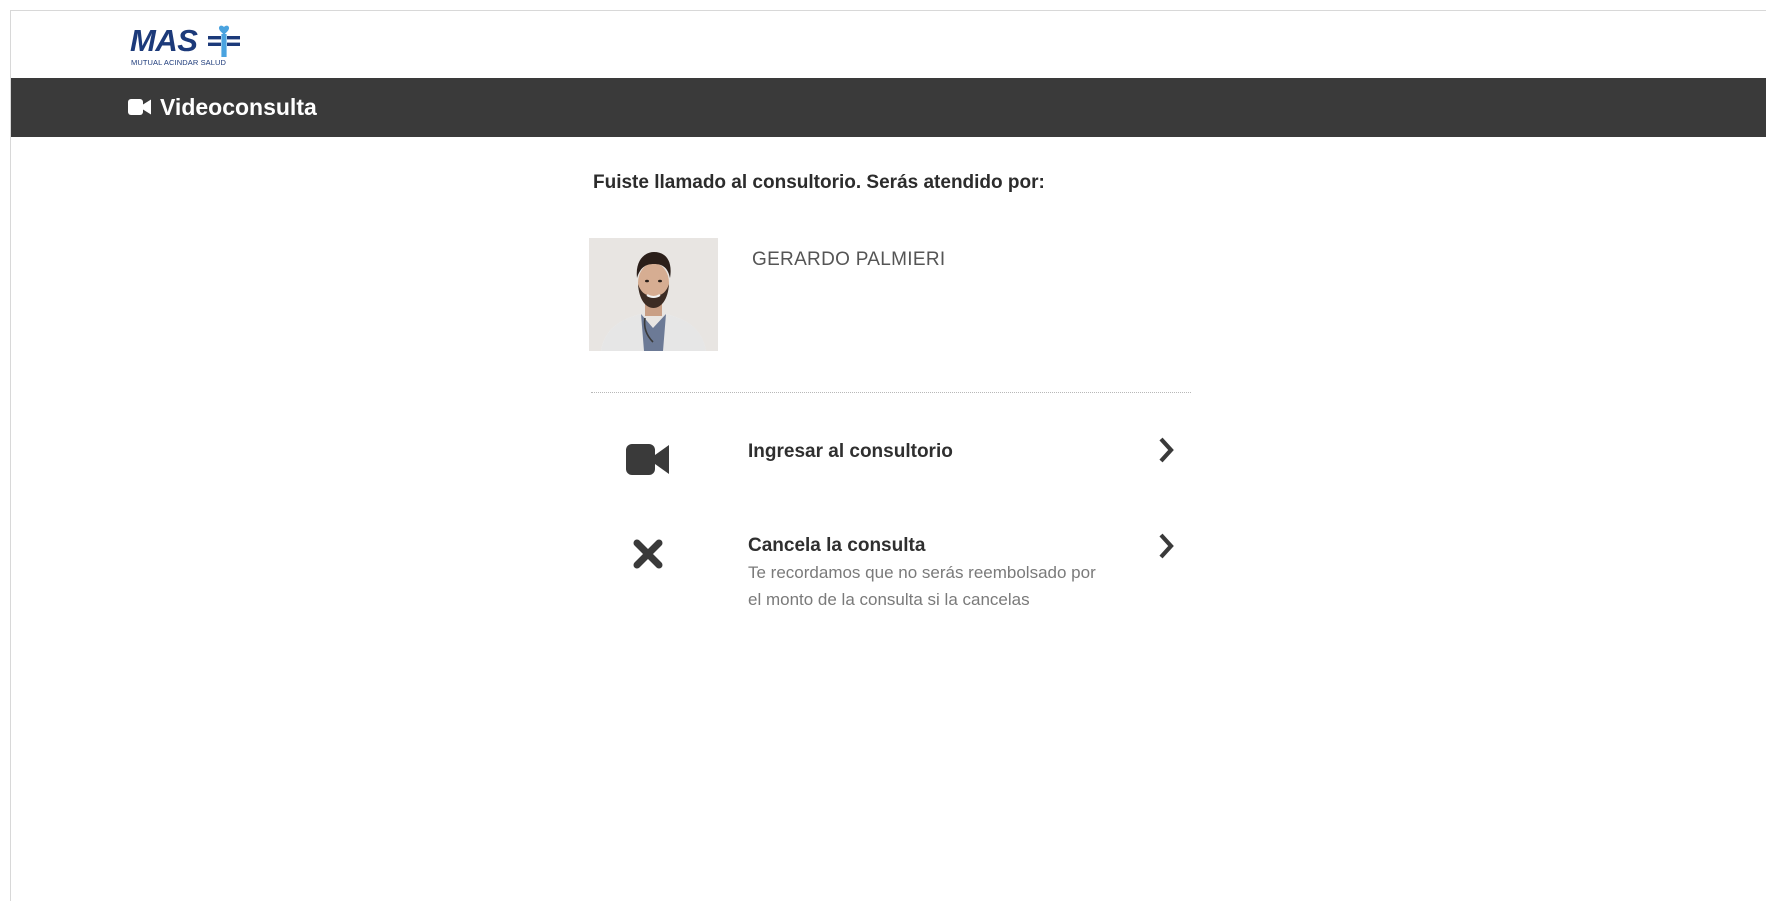 The image size is (1766, 902). Describe the element at coordinates (238, 106) in the screenshot. I see `nav-title-text: Videoconsulta` at that location.